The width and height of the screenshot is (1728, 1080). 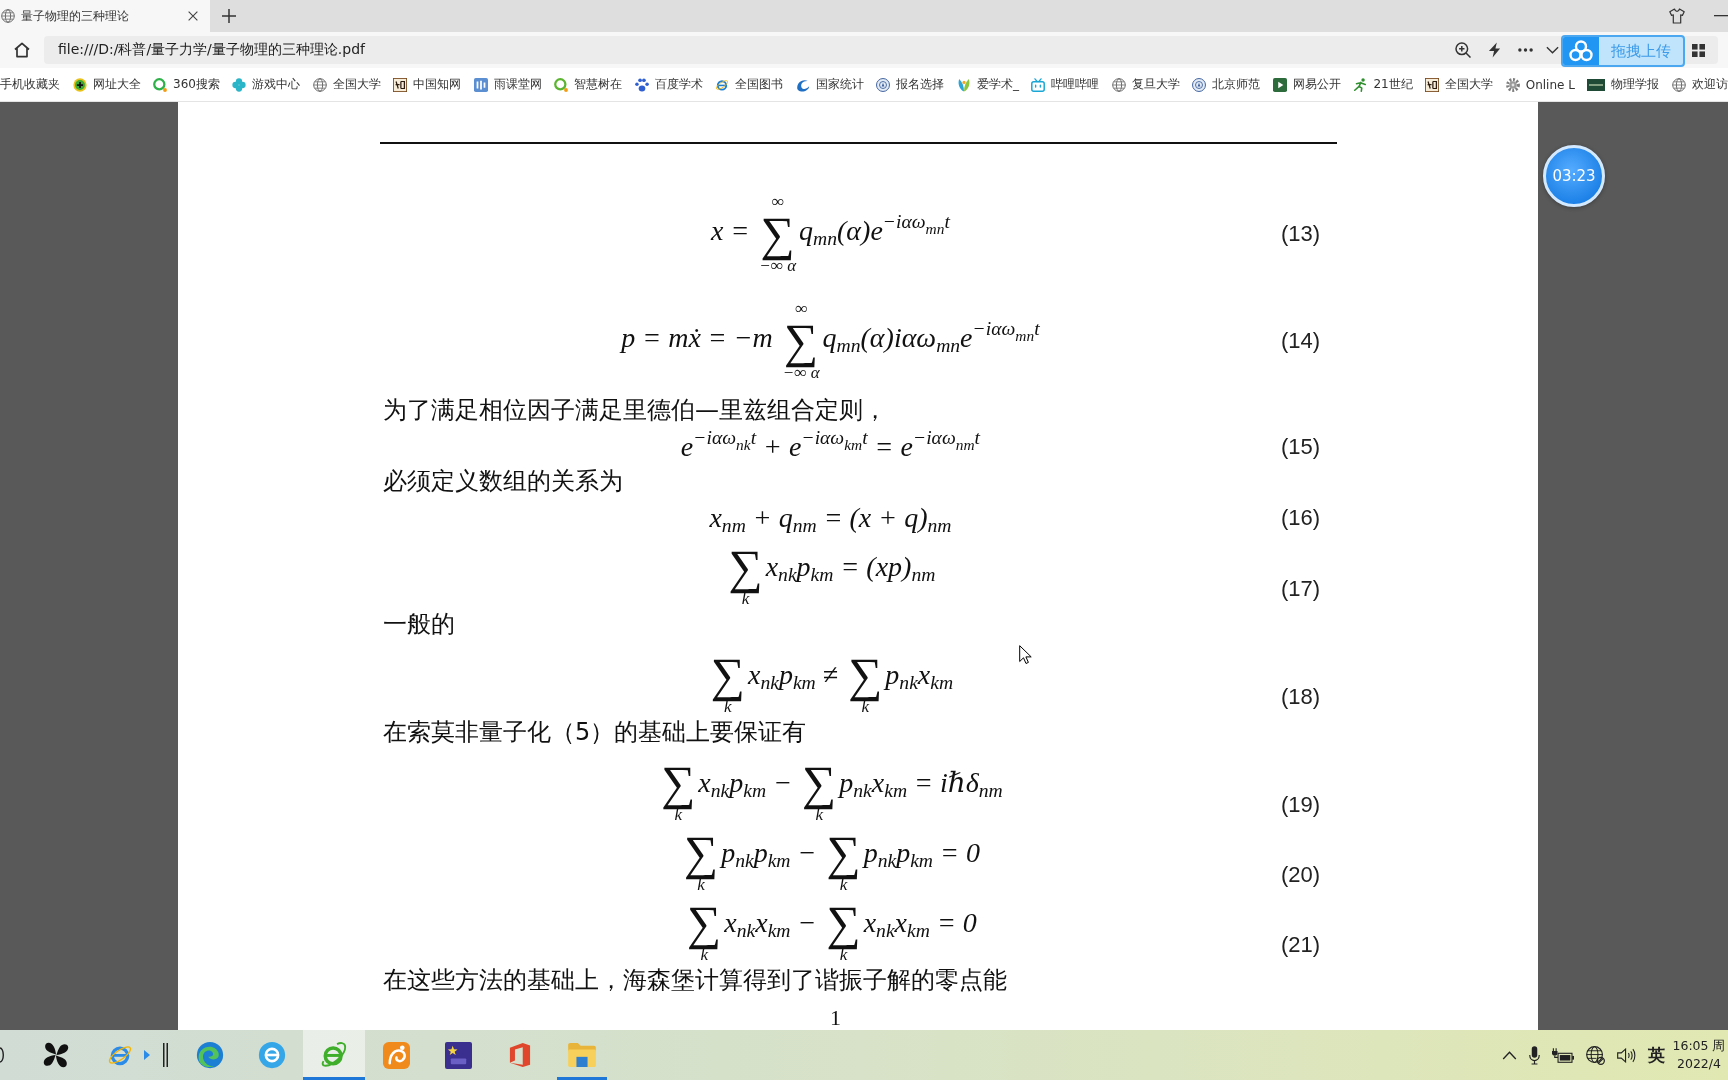 I want to click on page-number: 1, so click(x=835, y=1017).